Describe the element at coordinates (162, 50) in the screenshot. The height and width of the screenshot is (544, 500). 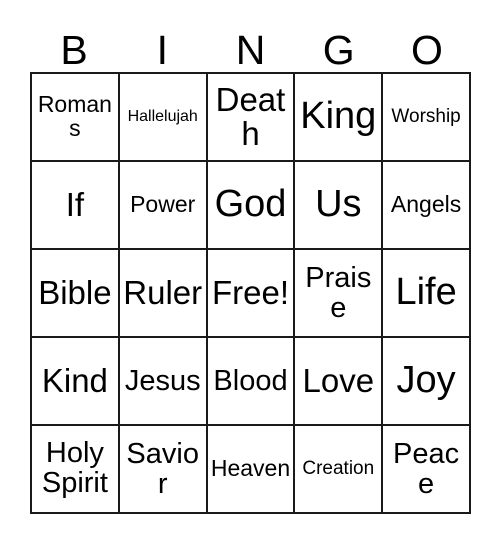
I see `bingo-header-letter-i: I` at that location.